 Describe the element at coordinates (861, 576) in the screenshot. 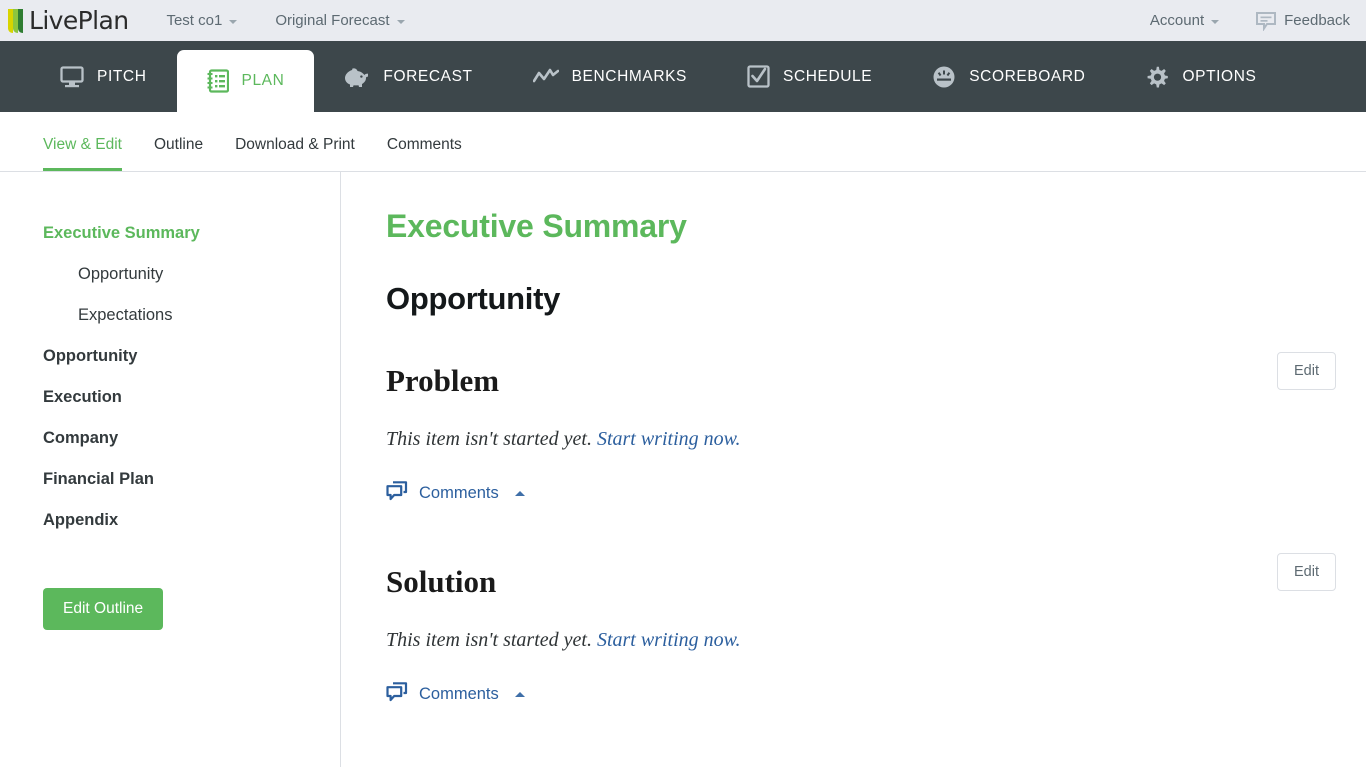

I see `plan-item-solution-header: Solution Edit` at that location.